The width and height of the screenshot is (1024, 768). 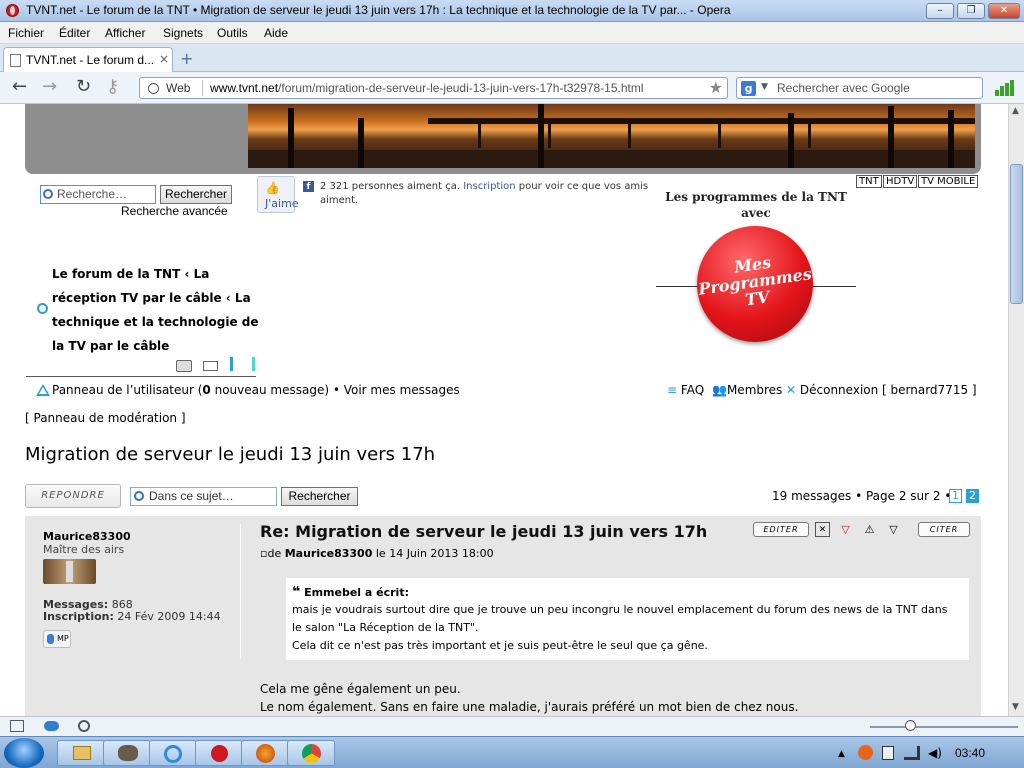 What do you see at coordinates (1016, 234) in the screenshot?
I see `scrollbar-thumb` at bounding box center [1016, 234].